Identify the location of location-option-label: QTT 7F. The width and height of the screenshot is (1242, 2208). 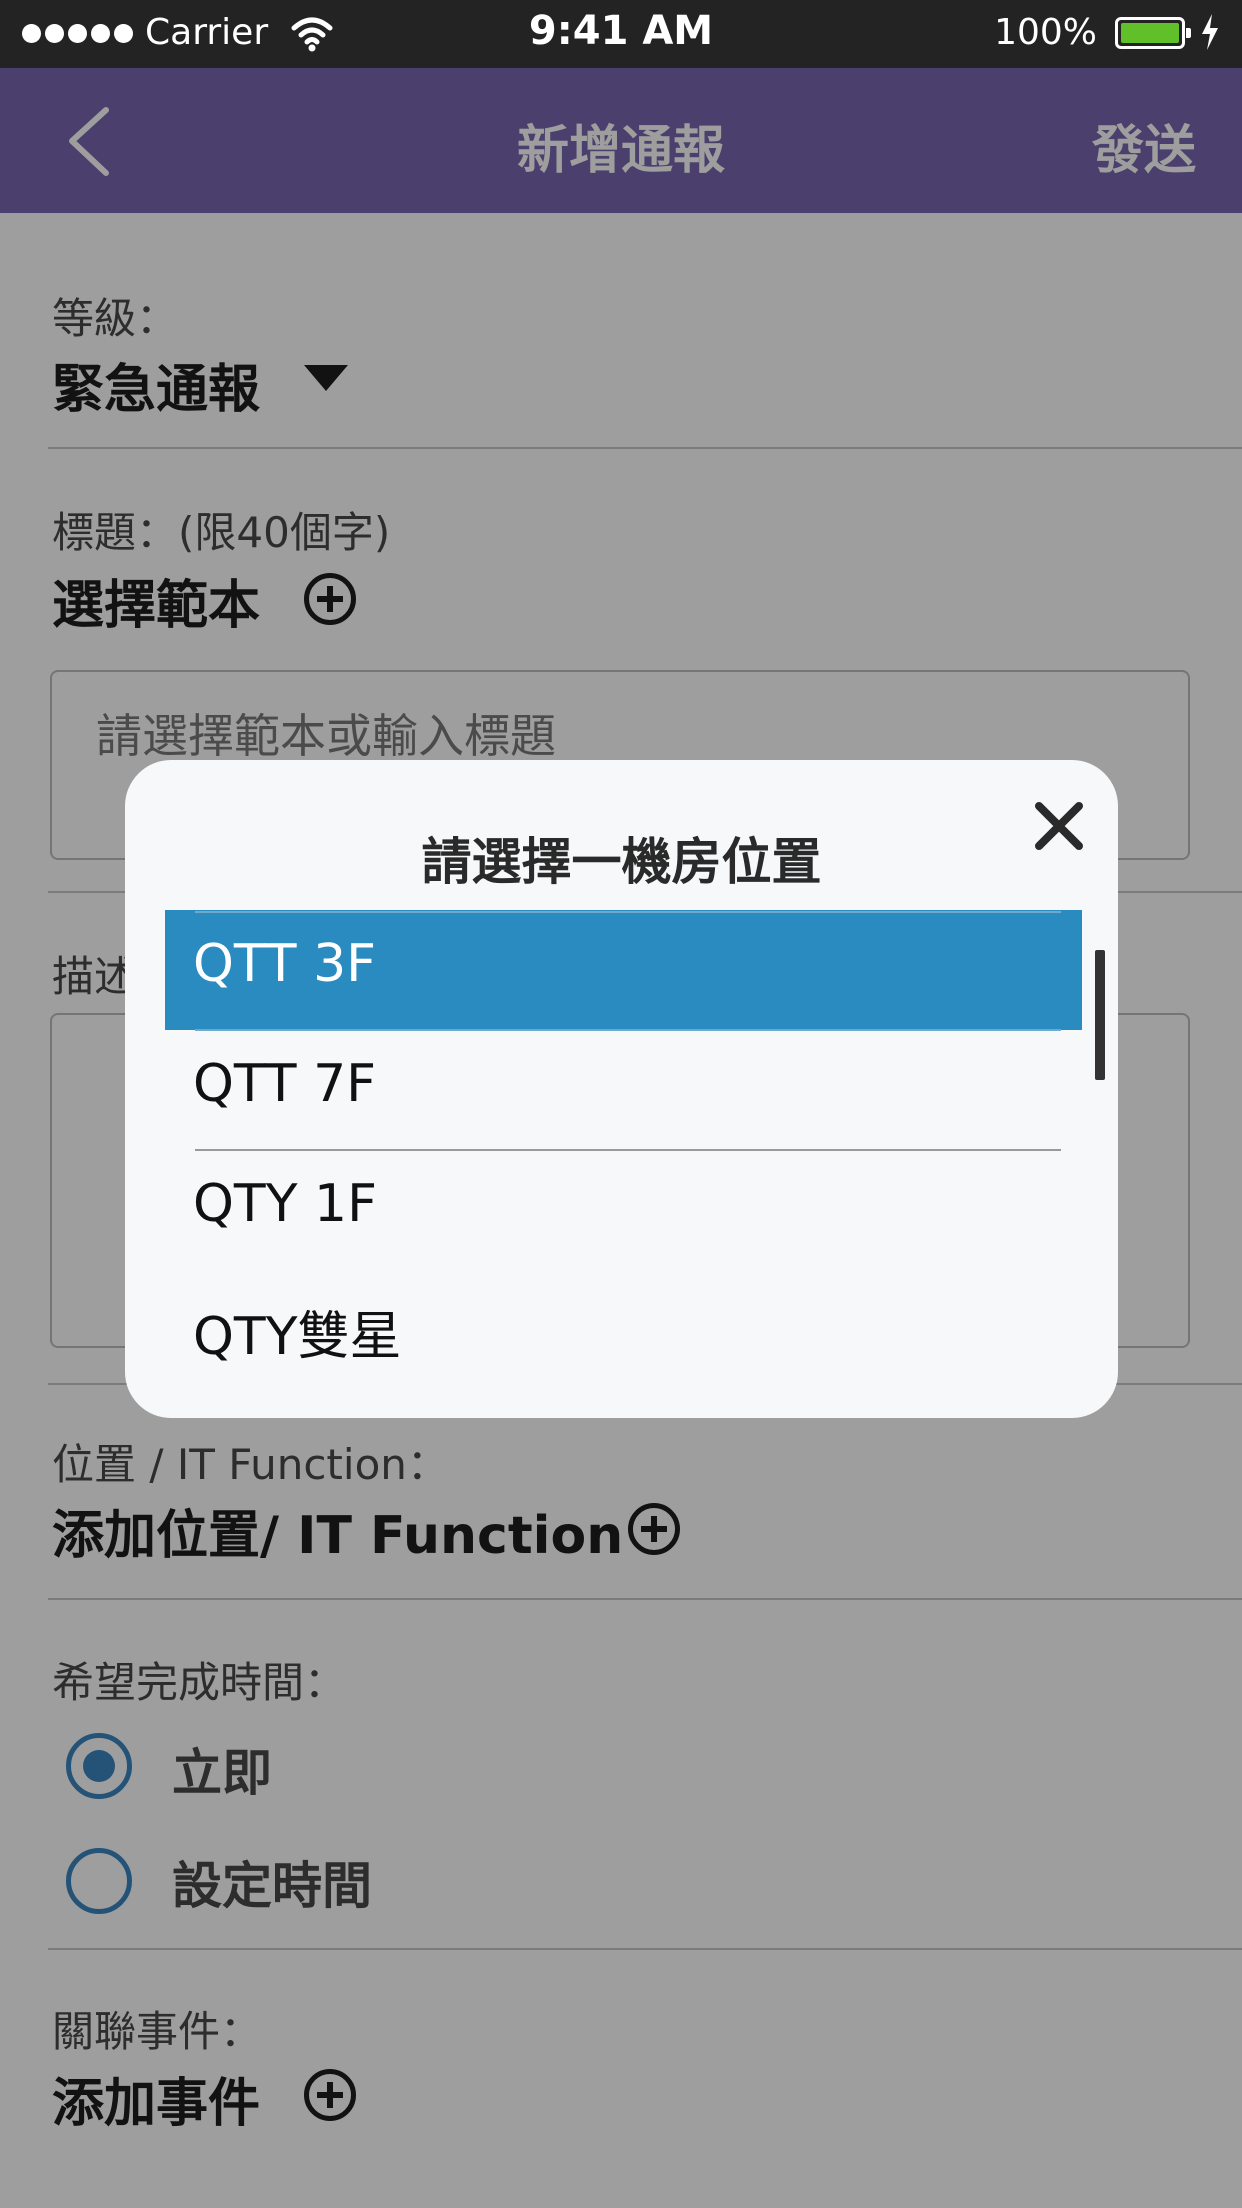
(285, 1084).